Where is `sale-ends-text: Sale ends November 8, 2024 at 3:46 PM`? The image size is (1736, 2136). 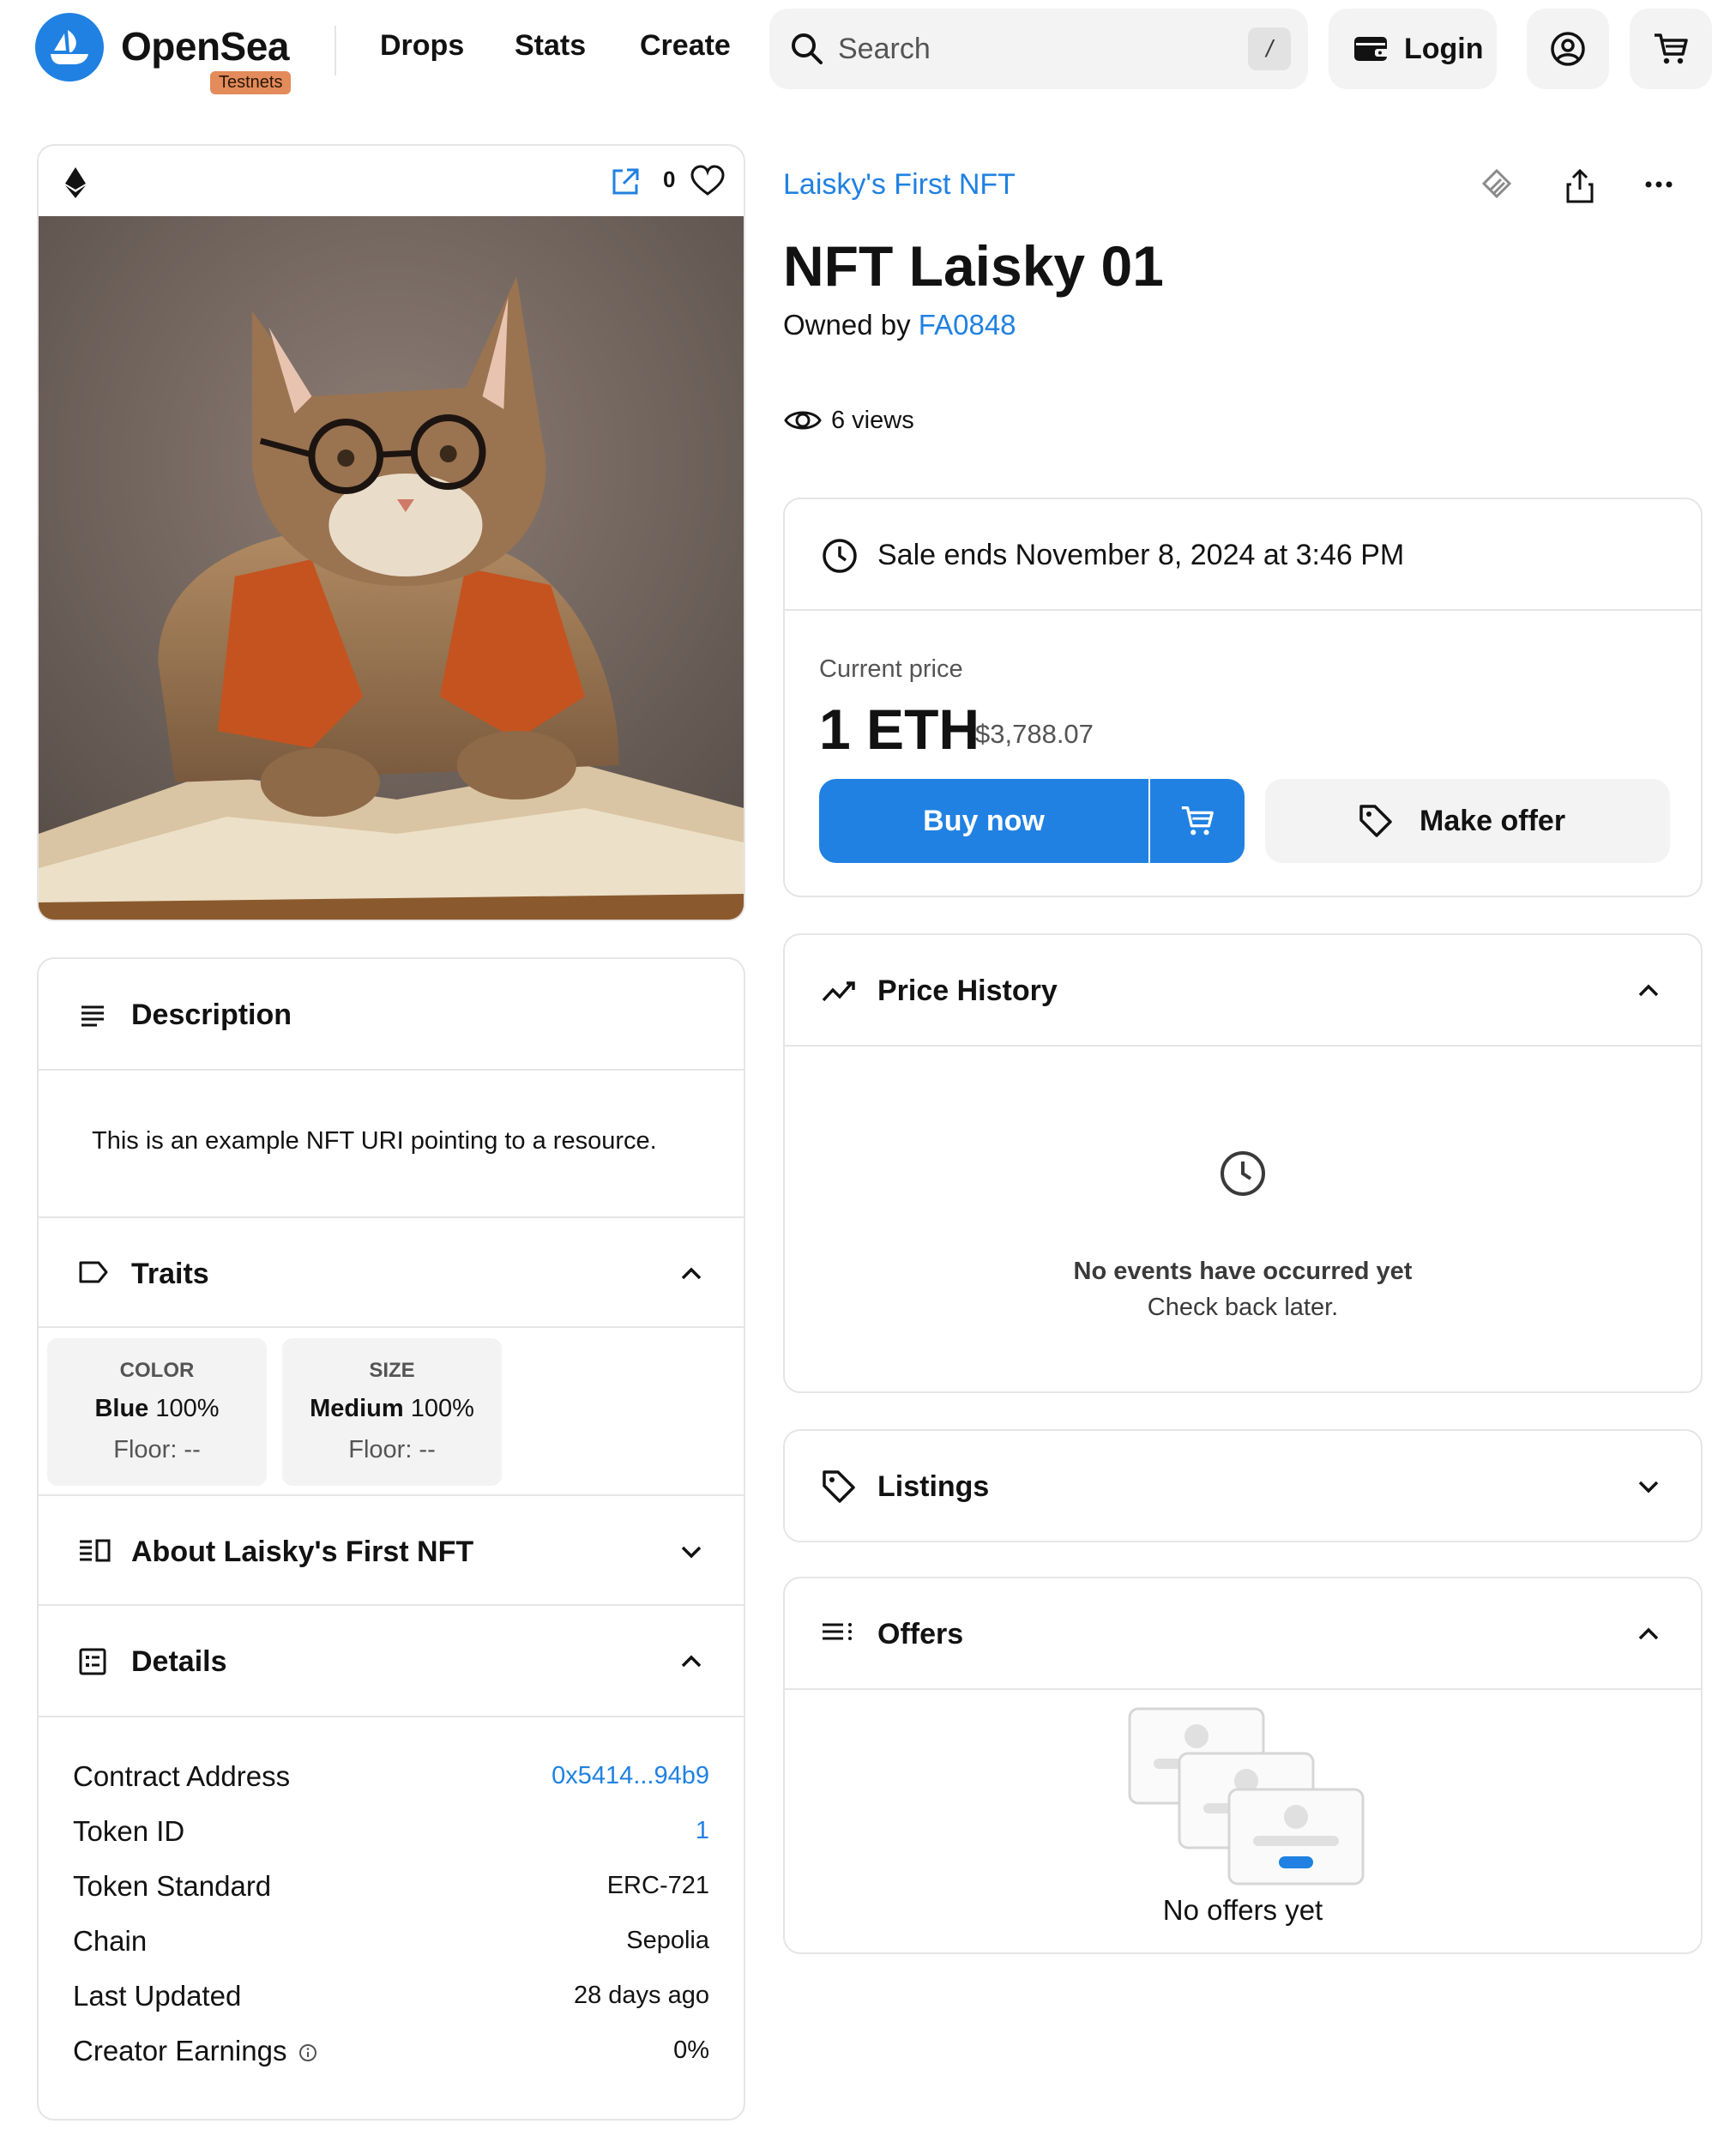 sale-ends-text: Sale ends November 8, 2024 at 3:46 PM is located at coordinates (1141, 555).